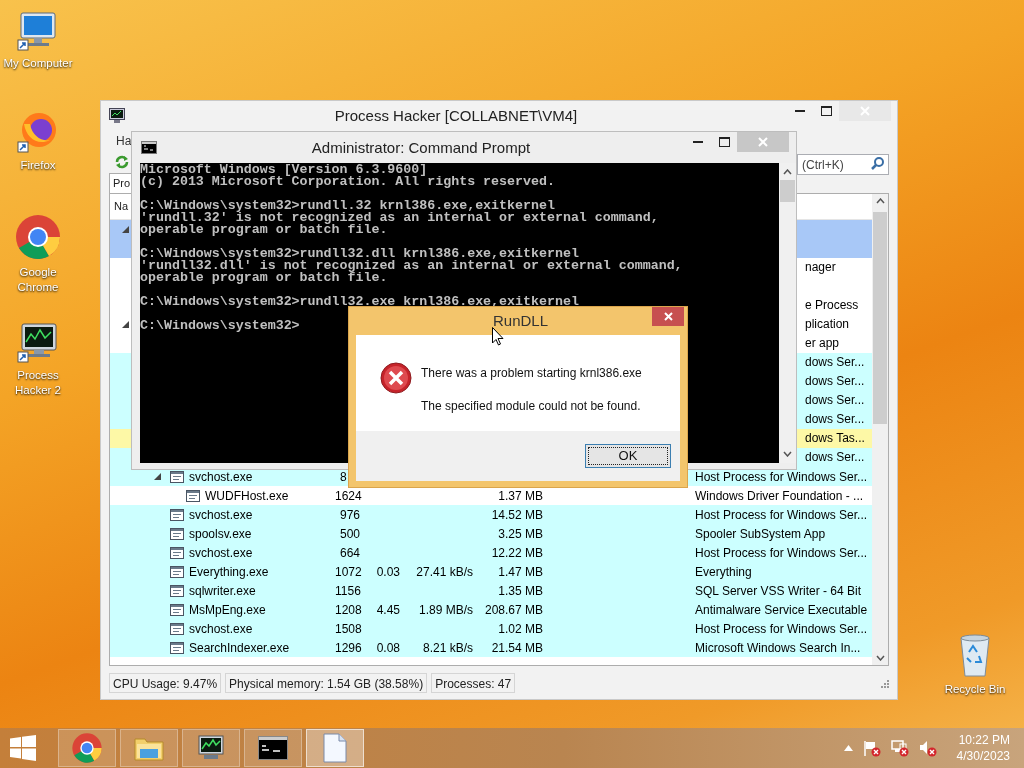 The width and height of the screenshot is (1024, 768). I want to click on monitor-icon, so click(211, 748).